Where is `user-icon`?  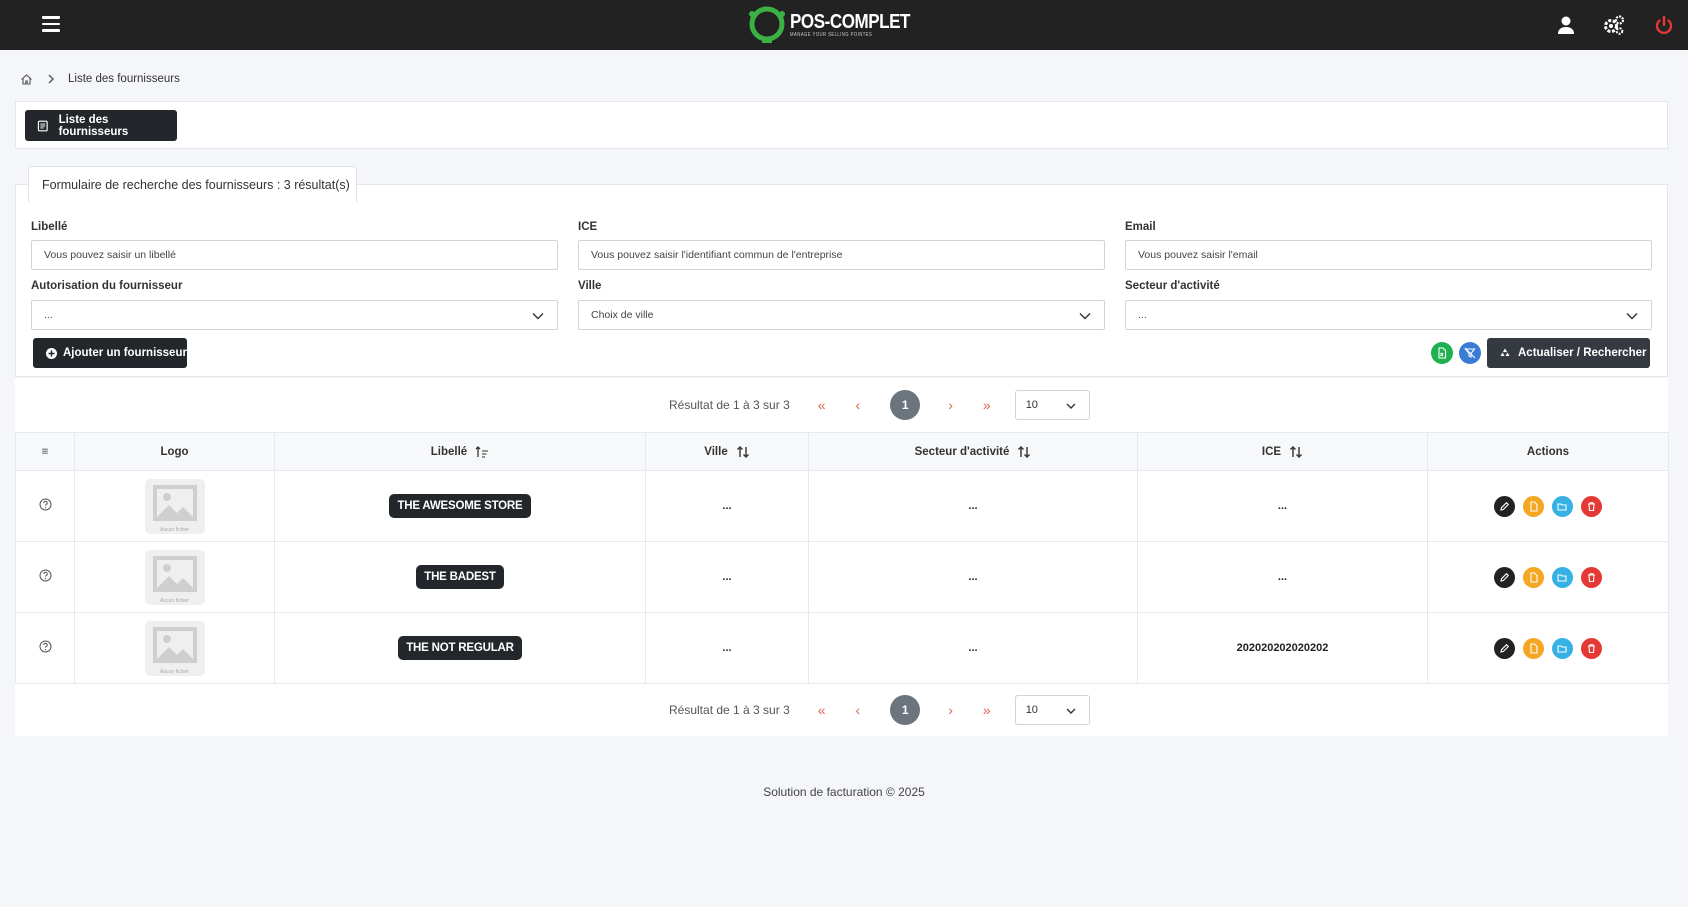
user-icon is located at coordinates (1566, 25).